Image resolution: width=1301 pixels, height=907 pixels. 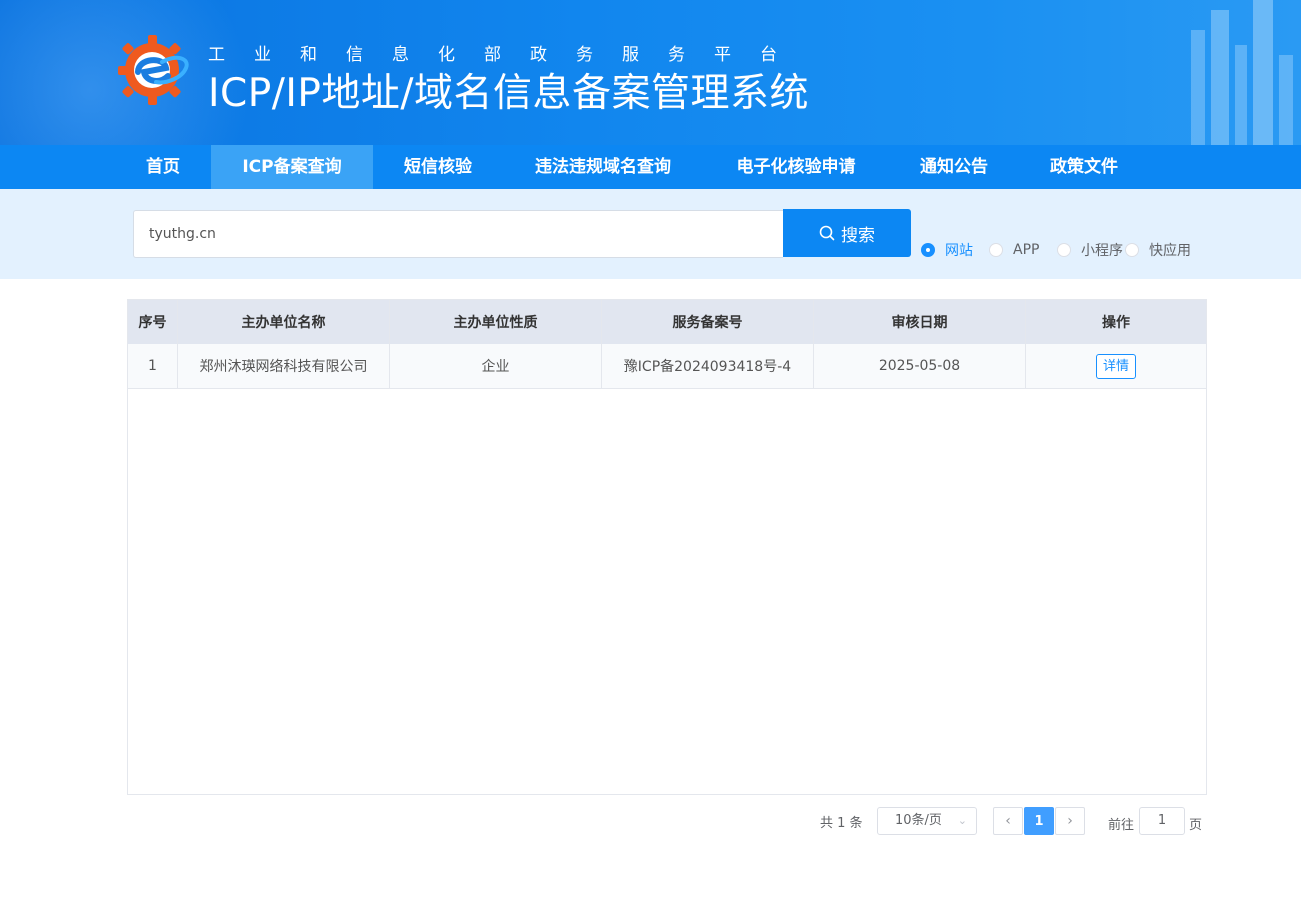 I want to click on col-header-action: 操作, so click(x=1116, y=323).